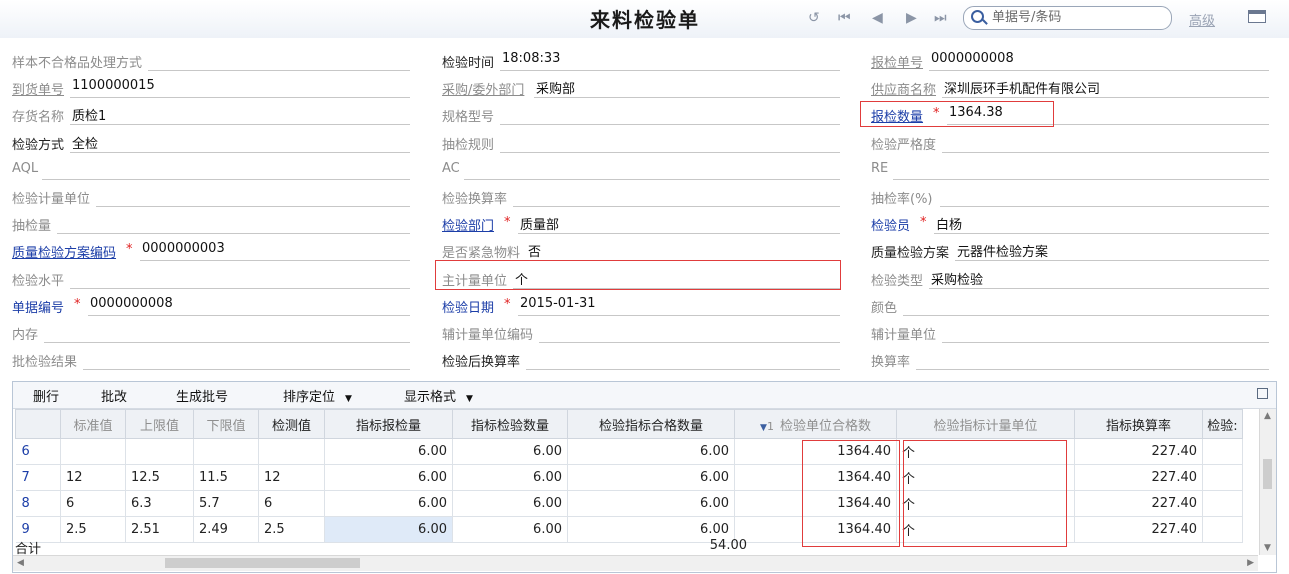 This screenshot has width=1289, height=574. Describe the element at coordinates (64, 251) in the screenshot. I see `field-label: 质量检验方案编码` at that location.